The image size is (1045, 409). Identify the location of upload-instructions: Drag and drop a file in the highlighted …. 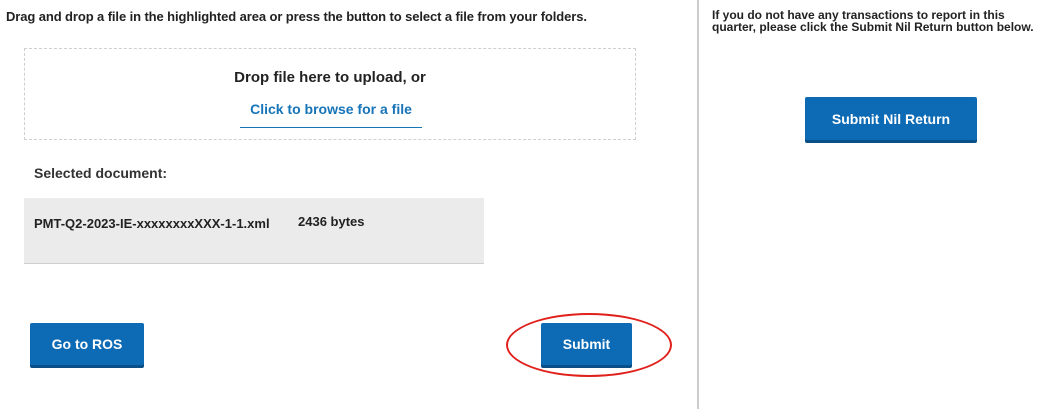
(296, 16).